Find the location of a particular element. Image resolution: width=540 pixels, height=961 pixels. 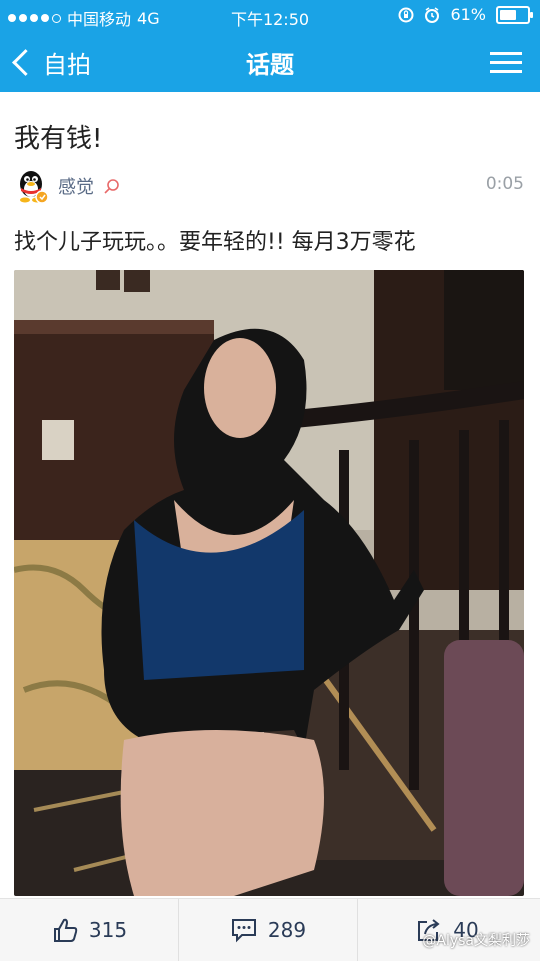

status-right: 61% is located at coordinates (465, 14).